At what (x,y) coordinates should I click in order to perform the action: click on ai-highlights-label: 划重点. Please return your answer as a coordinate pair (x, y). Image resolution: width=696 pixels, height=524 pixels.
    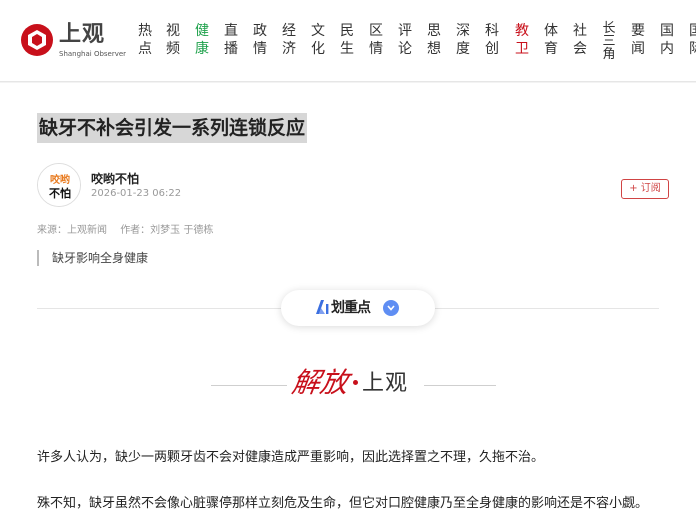
    Looking at the image, I should click on (351, 308).